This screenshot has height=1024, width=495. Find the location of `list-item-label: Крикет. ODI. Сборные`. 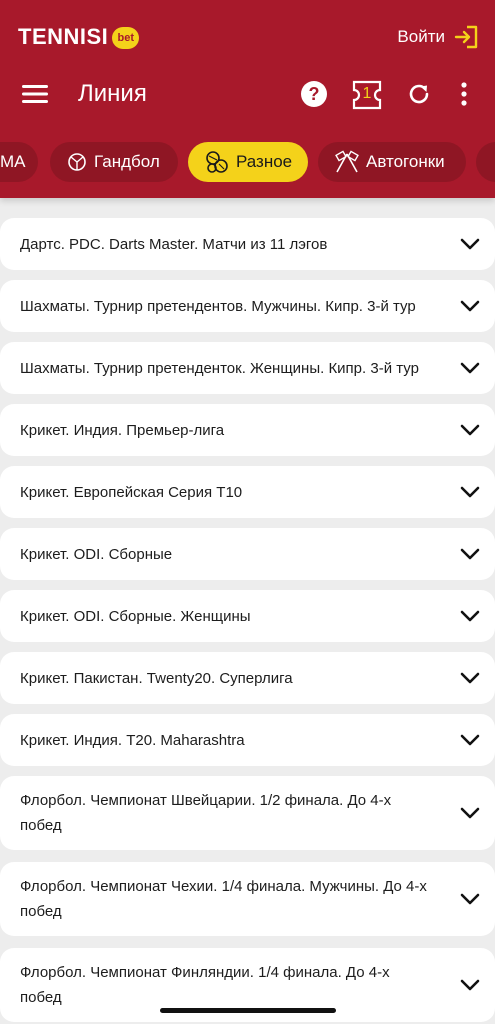

list-item-label: Крикет. ODI. Сборные is located at coordinates (96, 554).